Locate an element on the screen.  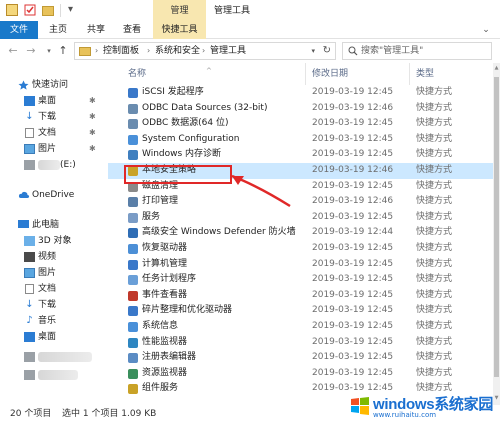
nav-pictures: 图片 ✱ is located at coordinates (52, 149).